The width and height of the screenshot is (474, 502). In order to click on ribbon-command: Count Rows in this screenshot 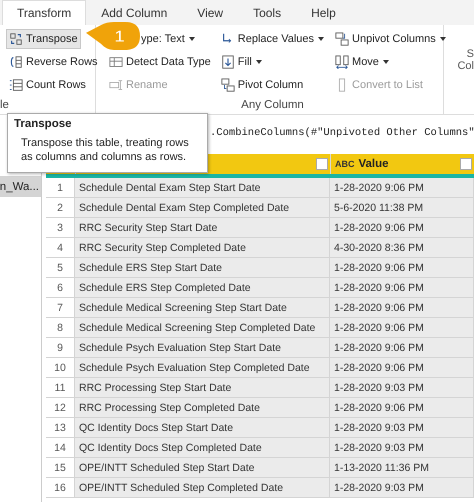, I will do `click(47, 85)`.